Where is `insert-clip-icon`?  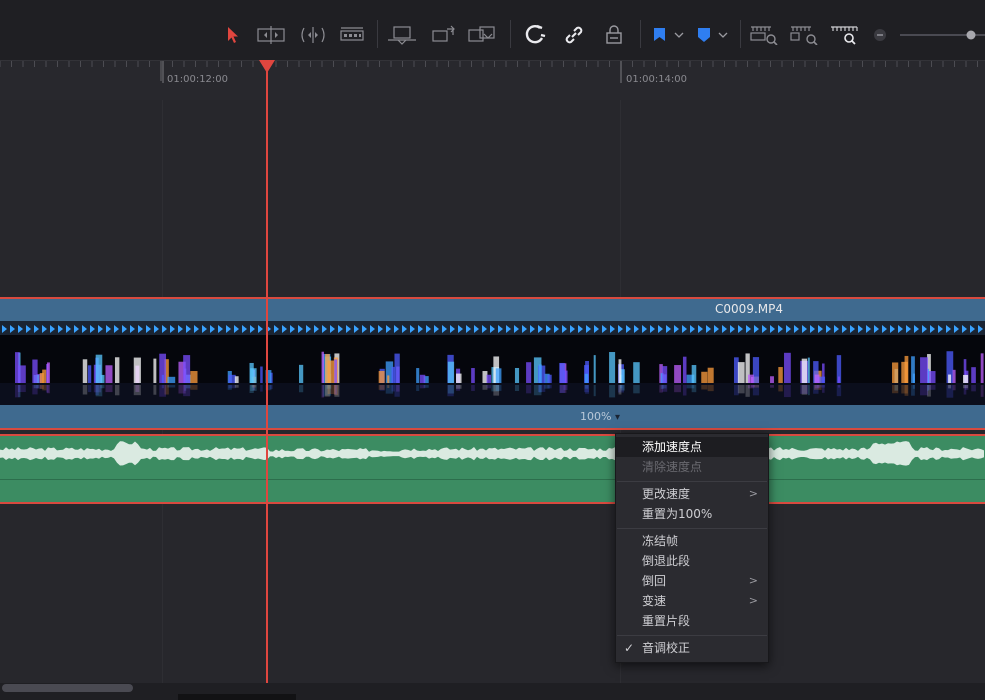 insert-clip-icon is located at coordinates (402, 35).